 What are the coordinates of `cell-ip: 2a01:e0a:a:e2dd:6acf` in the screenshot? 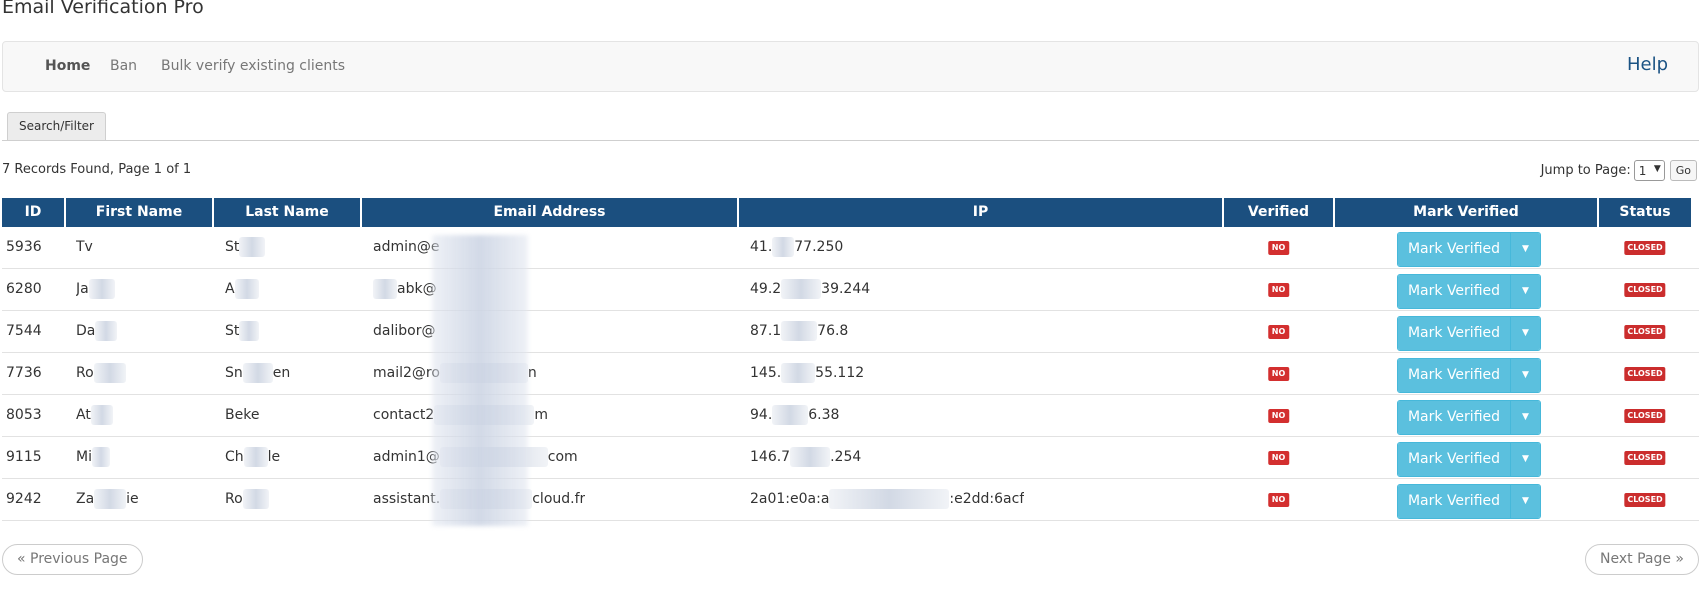 It's located at (887, 499).